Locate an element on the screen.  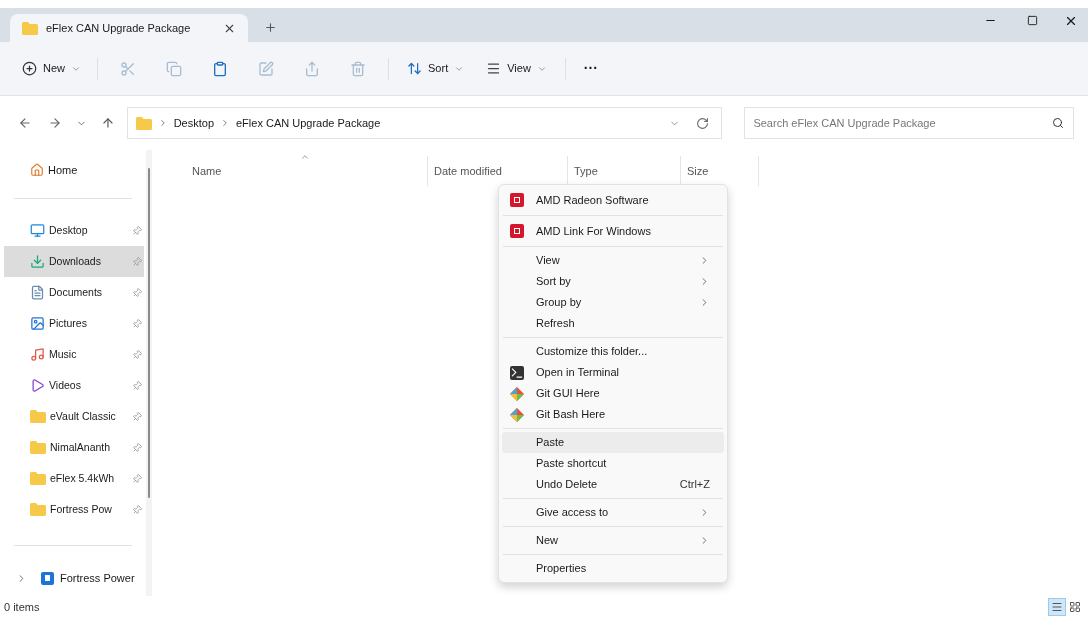
sidebar-item: Videos is located at coordinates (74, 385).